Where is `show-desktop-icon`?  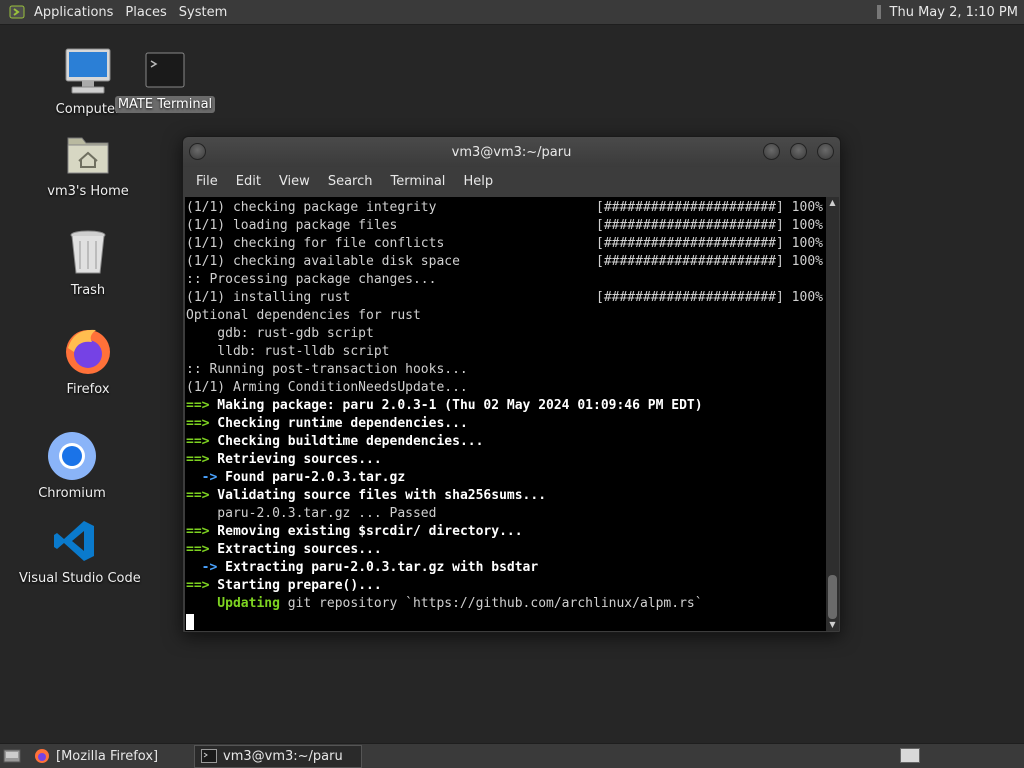
show-desktop-icon is located at coordinates (12, 756).